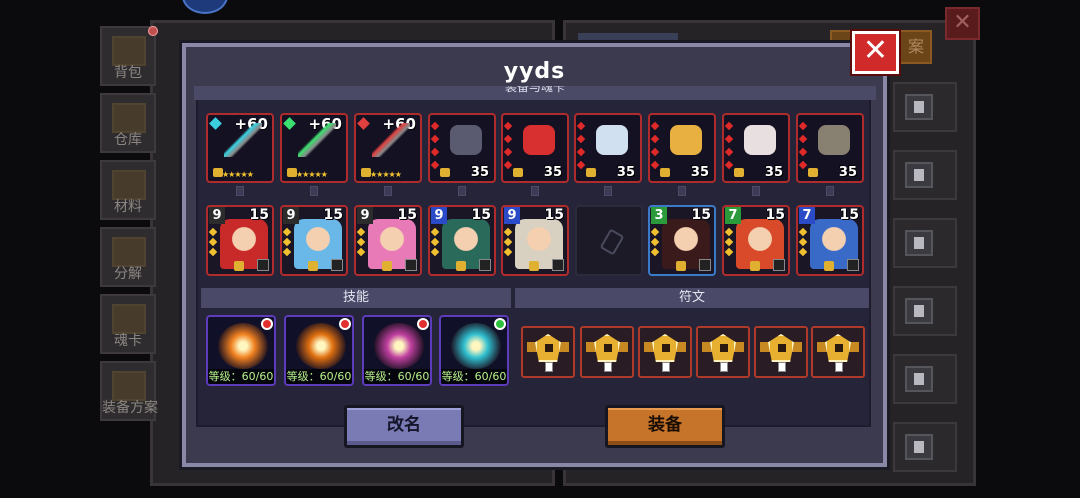 The height and width of the screenshot is (498, 1080). What do you see at coordinates (666, 348) in the screenshot?
I see `rune-core` at bounding box center [666, 348].